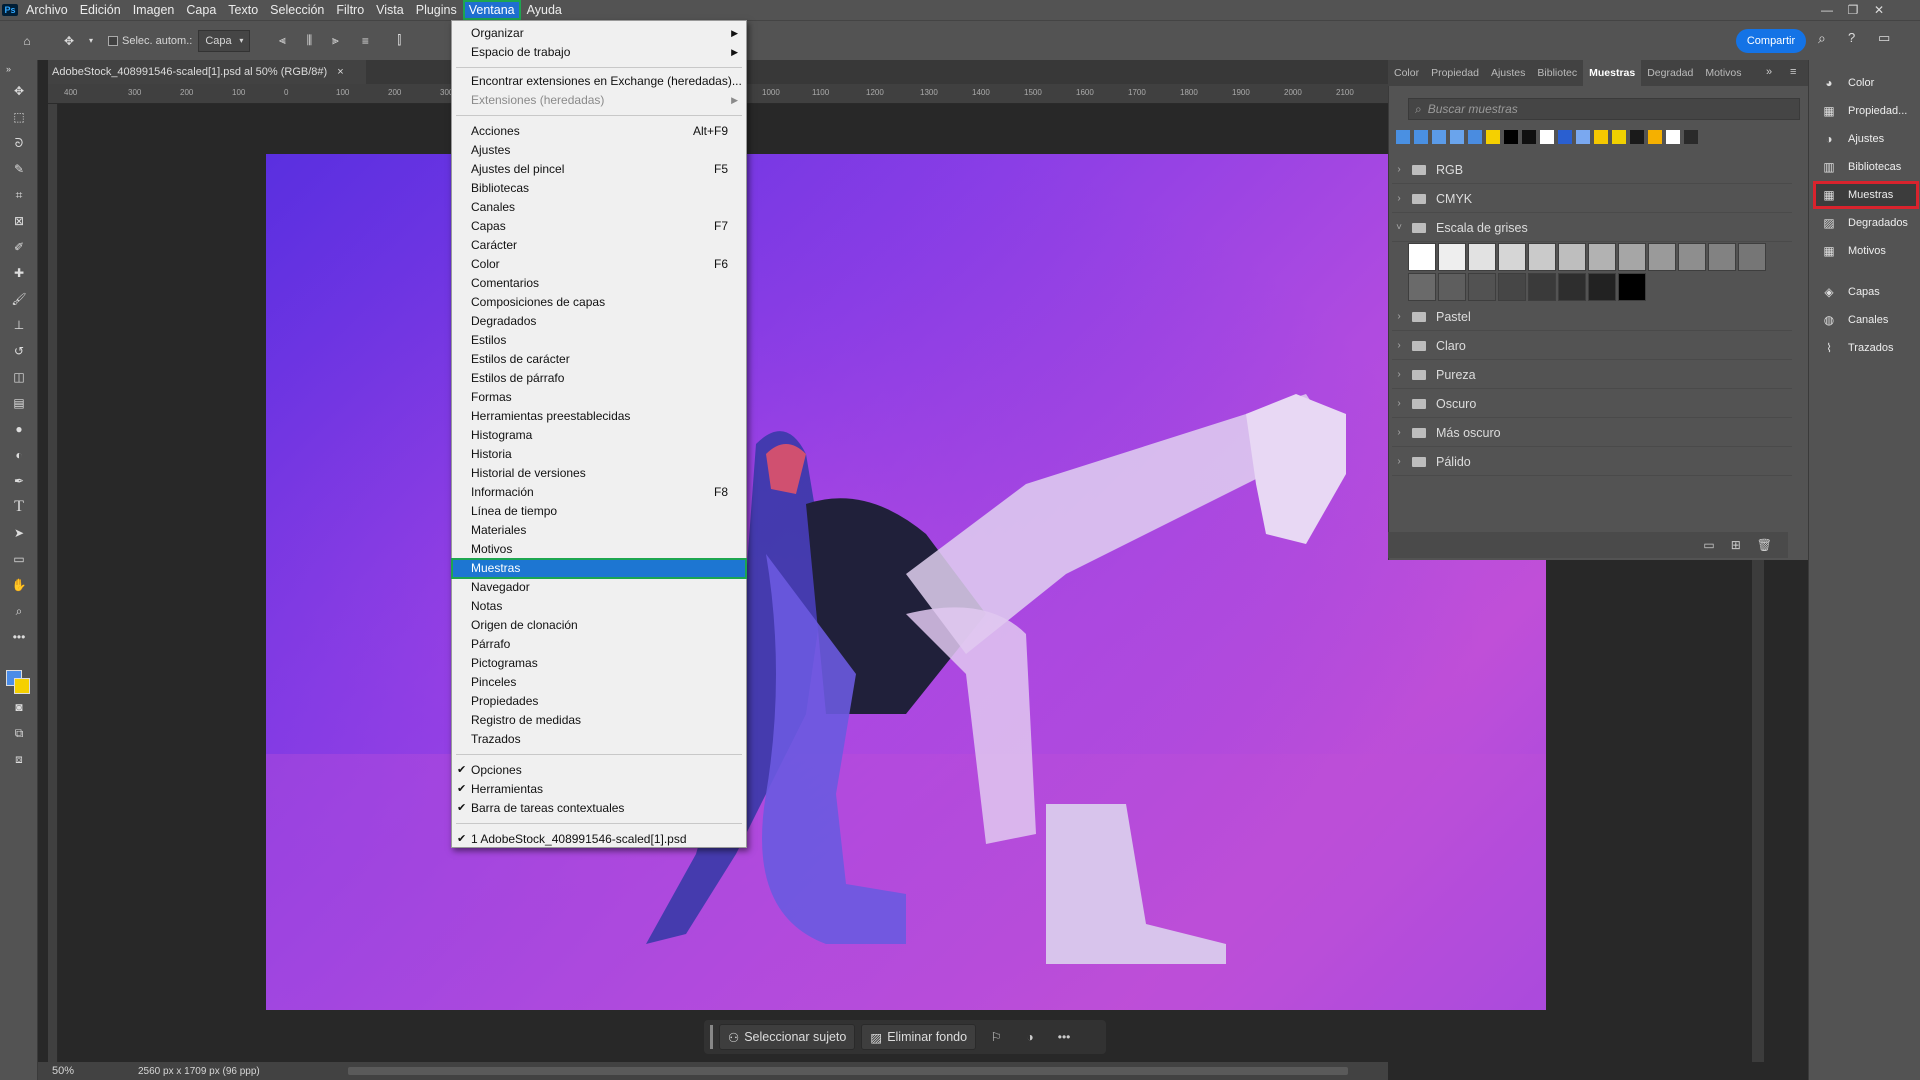 This screenshot has height=1080, width=1920. I want to click on menu-item-composiciones-de-capas: Composiciones de capas, so click(599, 302).